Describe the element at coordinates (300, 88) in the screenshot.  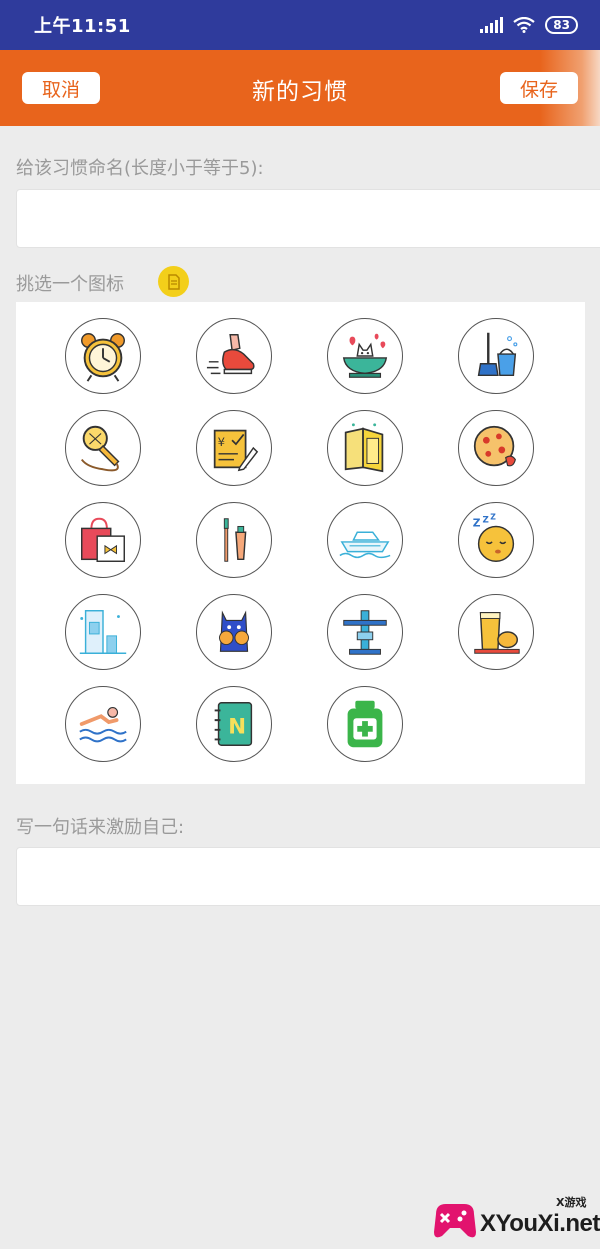
I see `app-header: 取消 新的习惯 保存` at that location.